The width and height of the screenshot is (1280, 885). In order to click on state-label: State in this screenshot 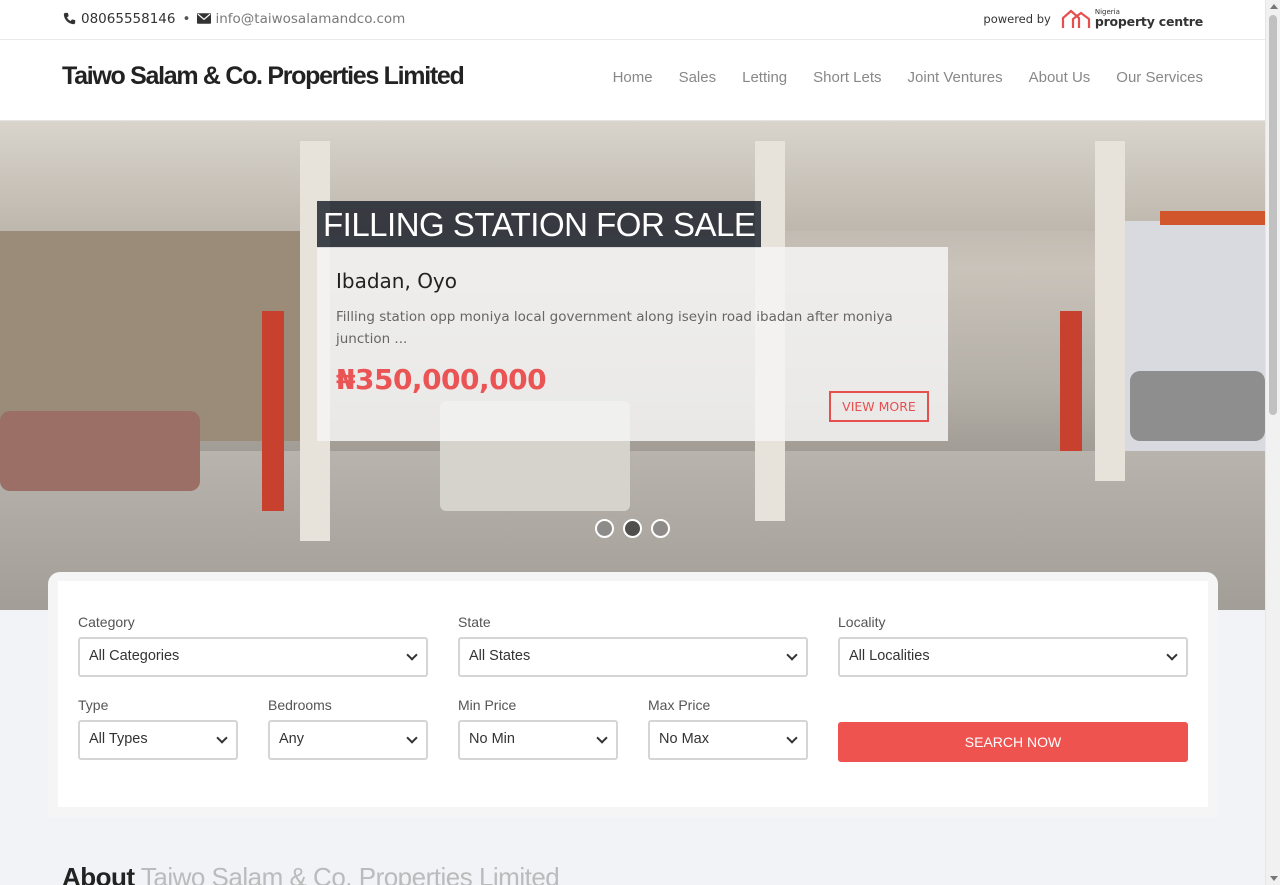, I will do `click(474, 622)`.